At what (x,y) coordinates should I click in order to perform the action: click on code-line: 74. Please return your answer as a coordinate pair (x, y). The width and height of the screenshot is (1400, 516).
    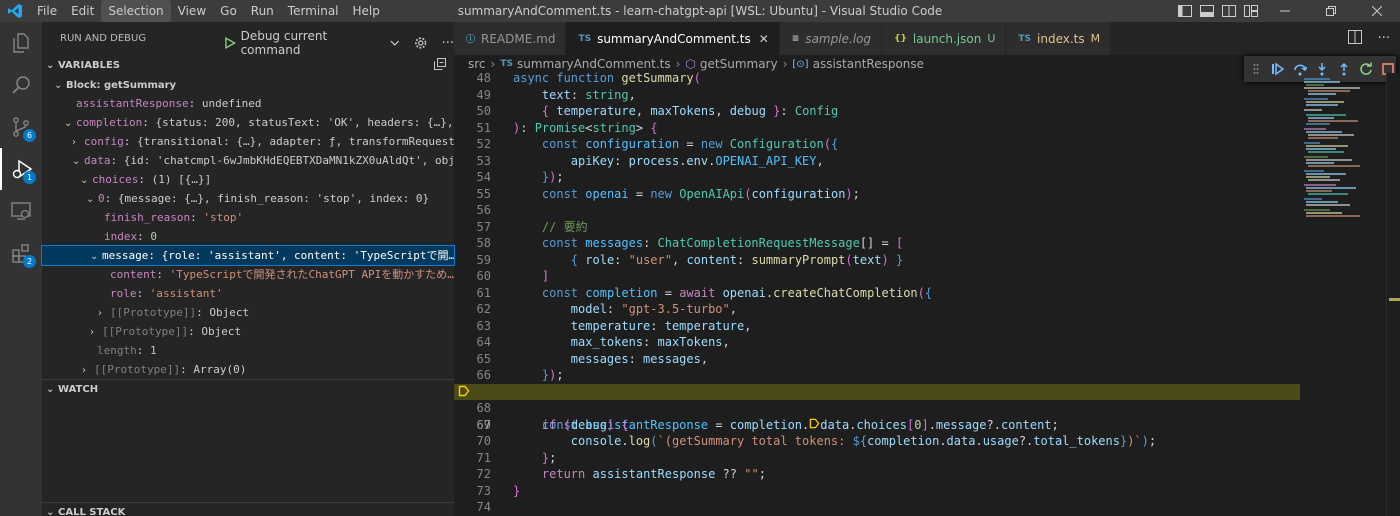
    Looking at the image, I should click on (877, 507).